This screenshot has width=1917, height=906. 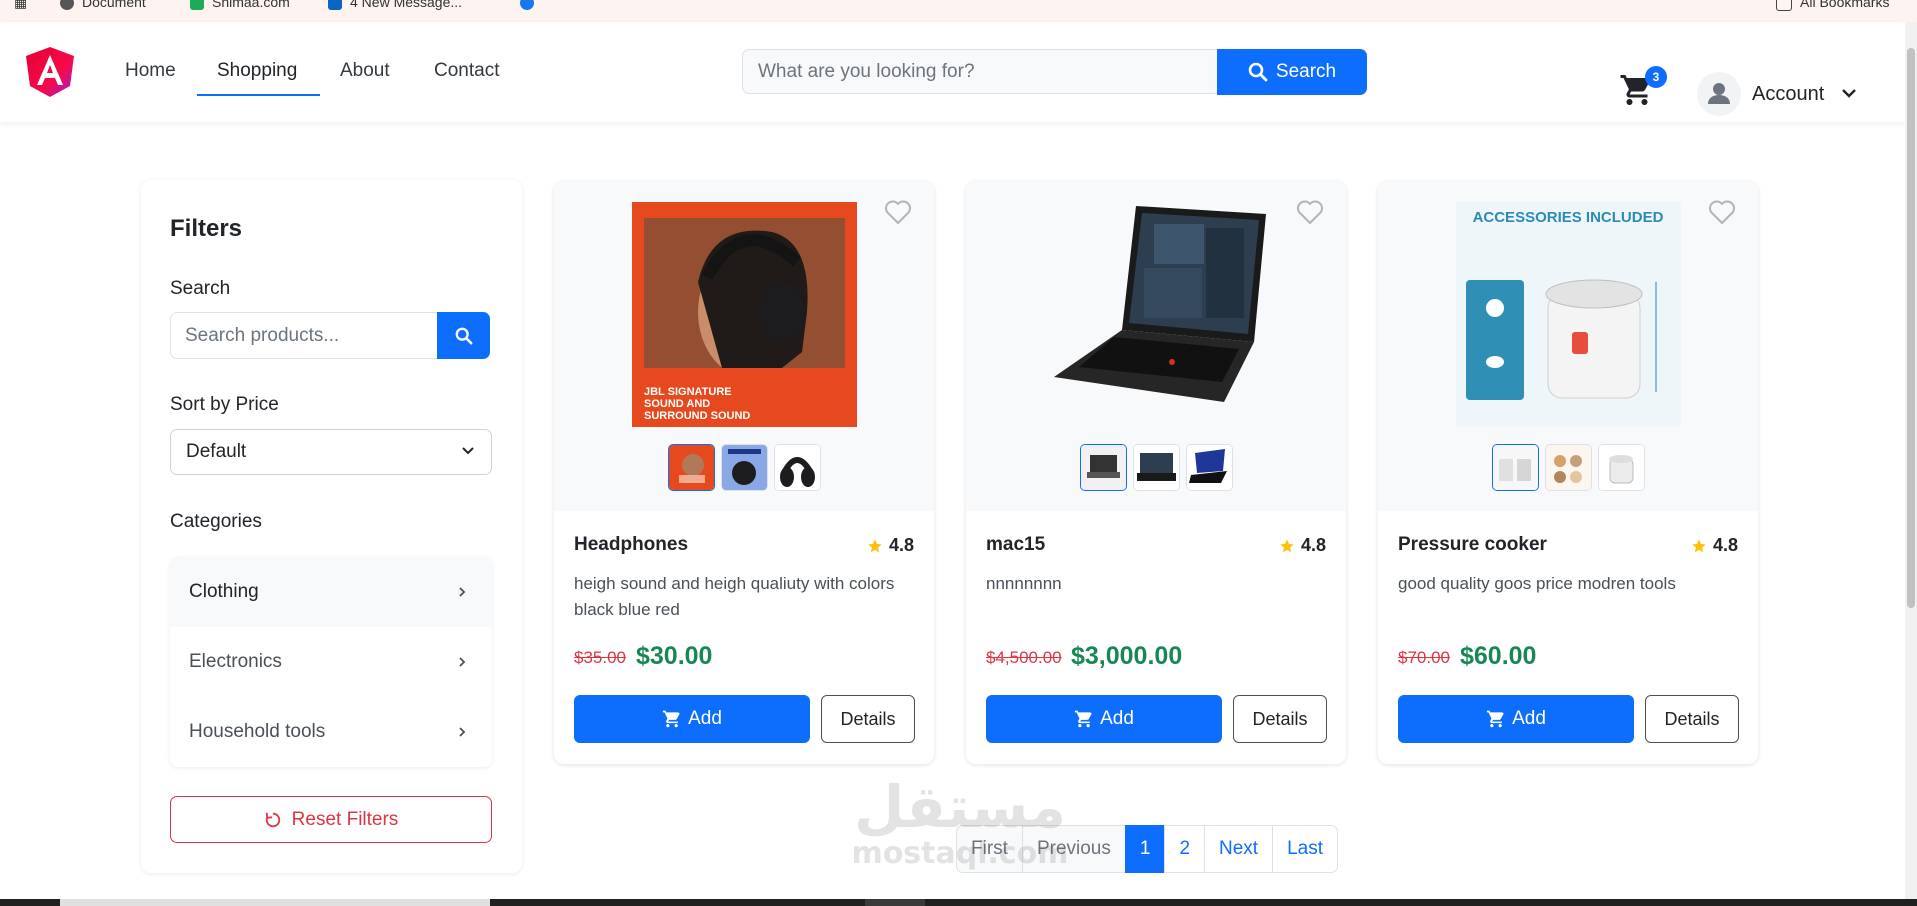 What do you see at coordinates (980, 71) in the screenshot?
I see `header-search-input` at bounding box center [980, 71].